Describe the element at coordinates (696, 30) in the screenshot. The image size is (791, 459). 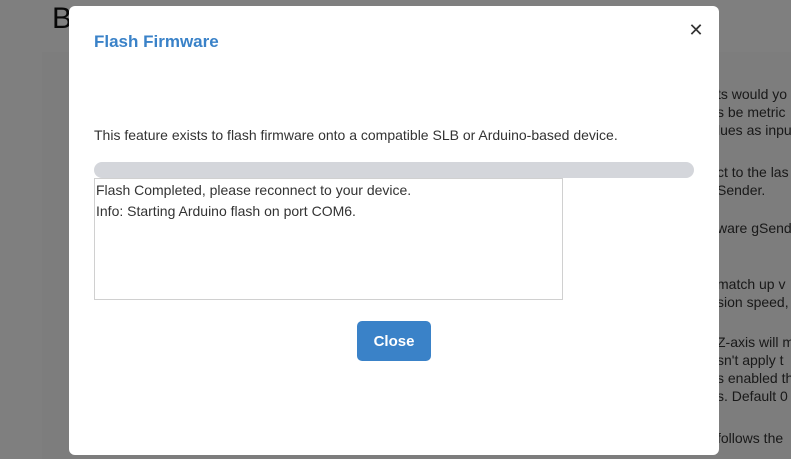
I see `close-icon: ✕` at that location.